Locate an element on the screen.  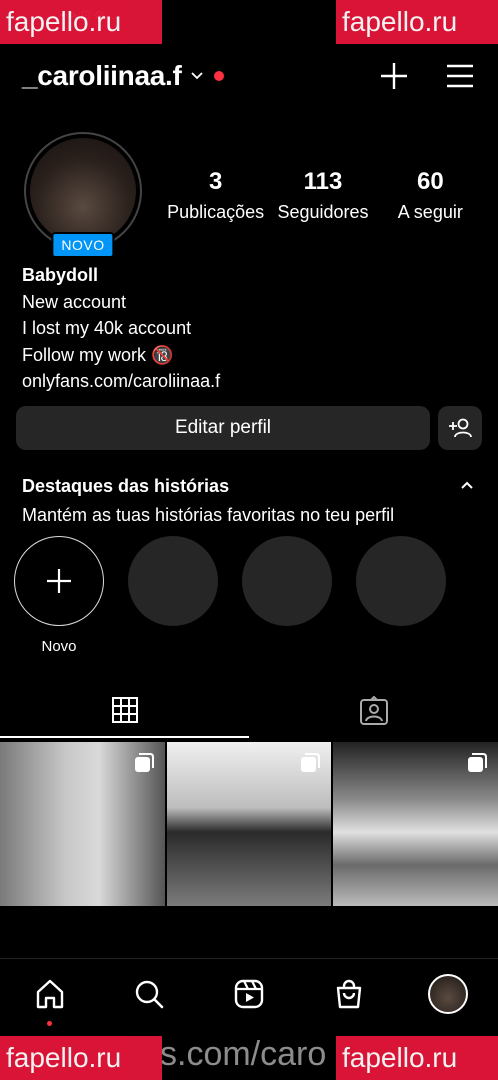
grid-icon is located at coordinates (124, 710).